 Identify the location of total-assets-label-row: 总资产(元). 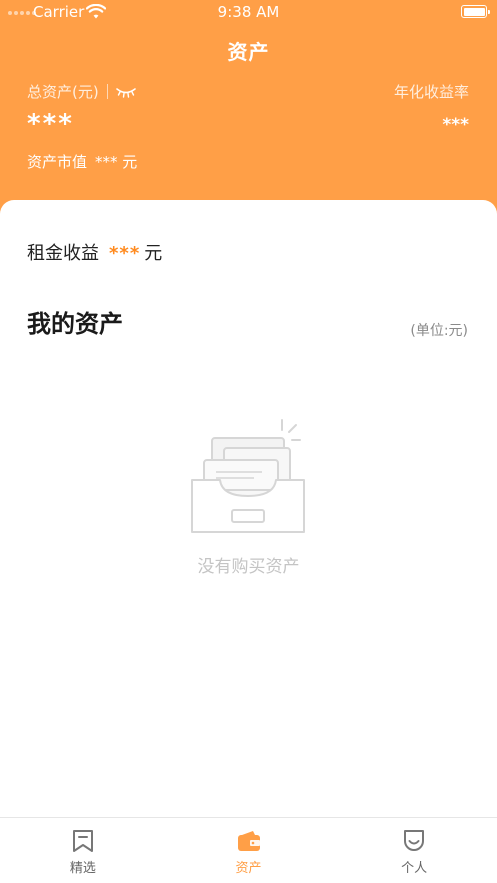
(81, 91).